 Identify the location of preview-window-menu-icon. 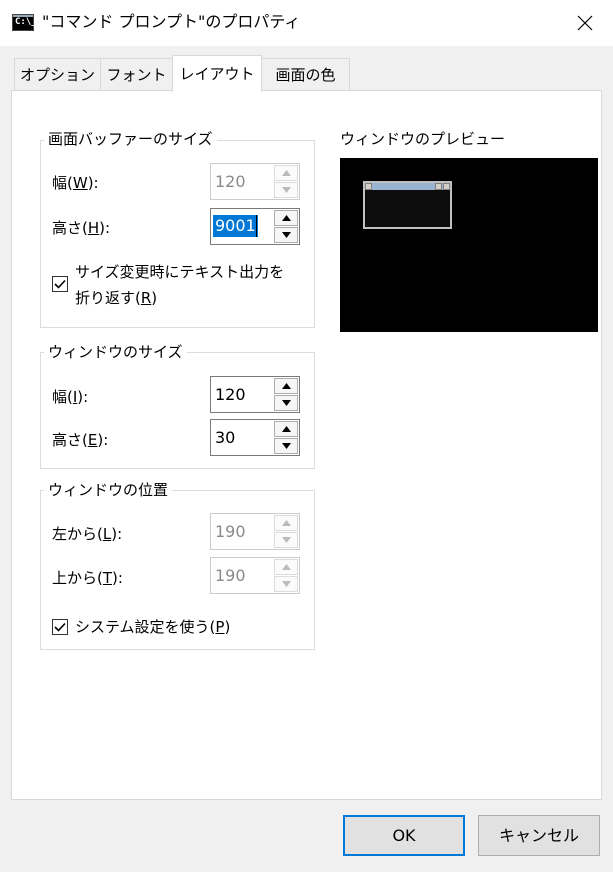
(368, 186).